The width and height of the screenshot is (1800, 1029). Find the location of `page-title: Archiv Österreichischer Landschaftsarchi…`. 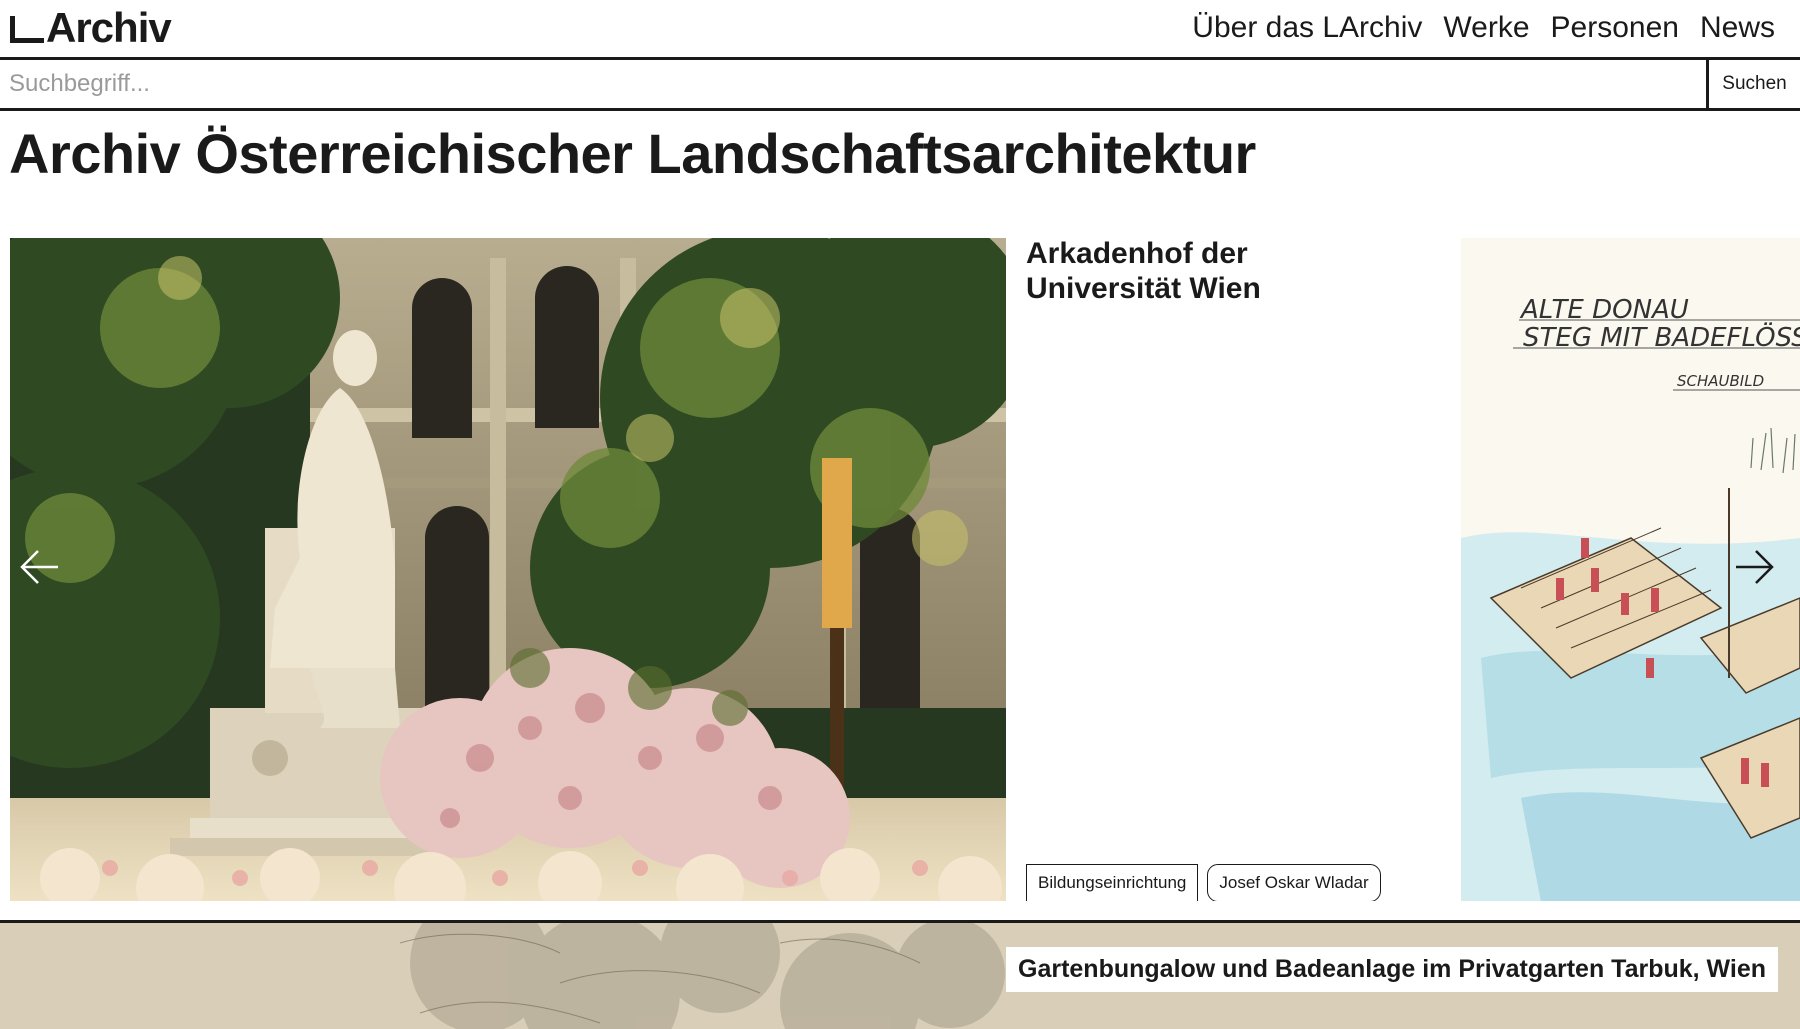

page-title: Archiv Österreichischer Landschaftsarchi… is located at coordinates (632, 153).